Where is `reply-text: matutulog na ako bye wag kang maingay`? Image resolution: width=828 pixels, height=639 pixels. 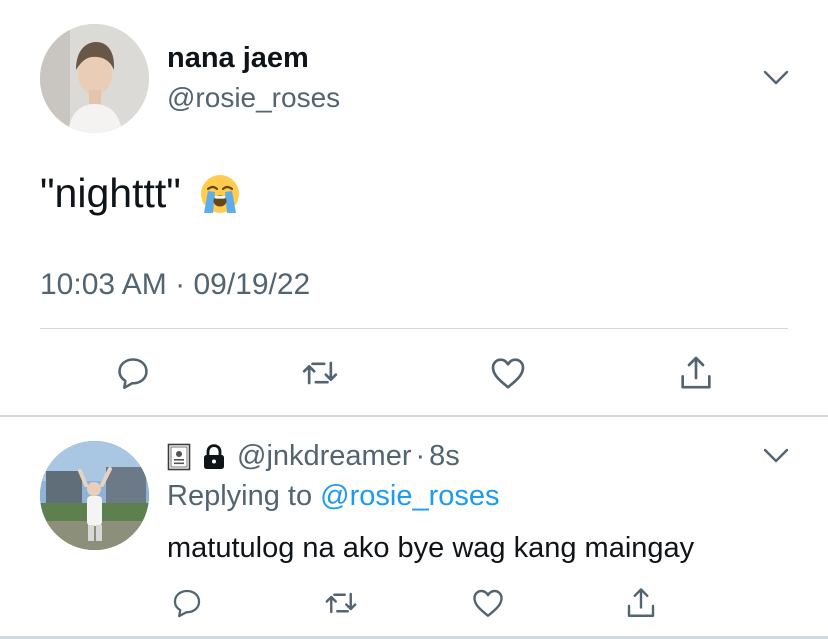
reply-text: matutulog na ako bye wag kang maingay is located at coordinates (431, 548).